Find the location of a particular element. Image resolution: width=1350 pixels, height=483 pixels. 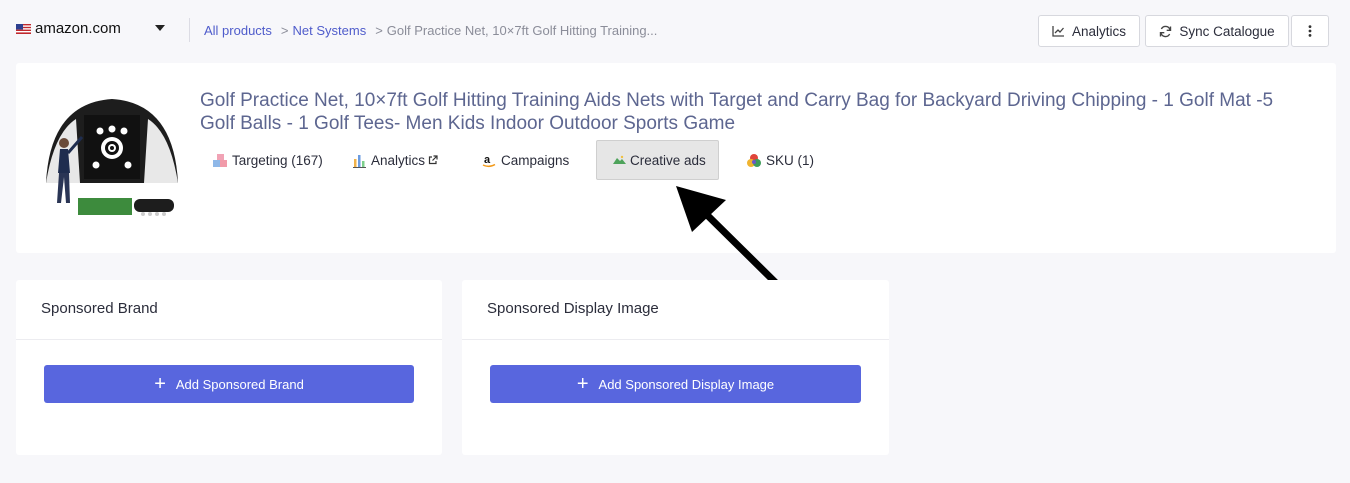

tab-campaigns: a Campaigns is located at coordinates (525, 160).